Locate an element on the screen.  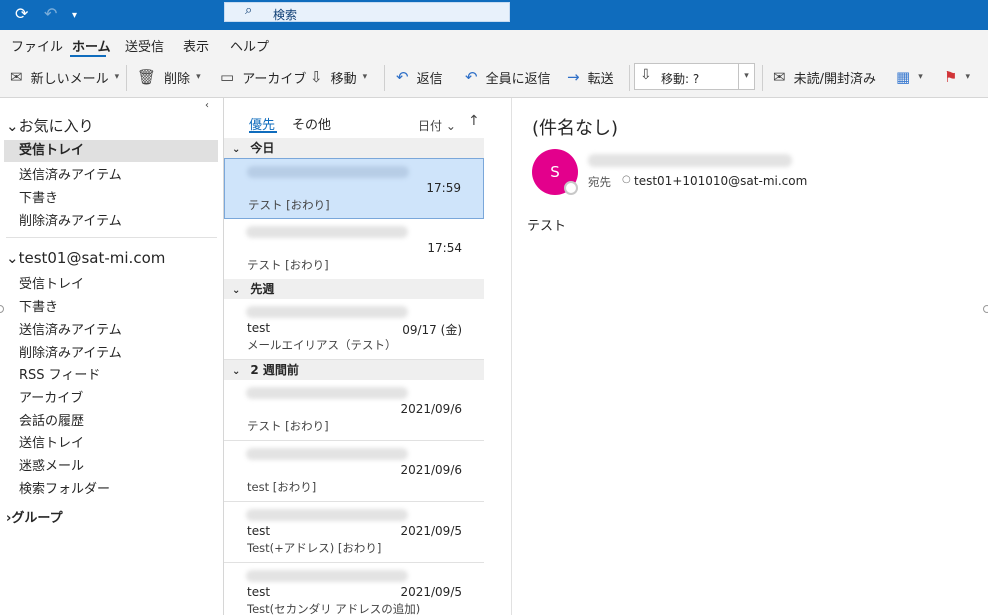
section-header-last-week: ⌄ 先週 is located at coordinates (354, 289).